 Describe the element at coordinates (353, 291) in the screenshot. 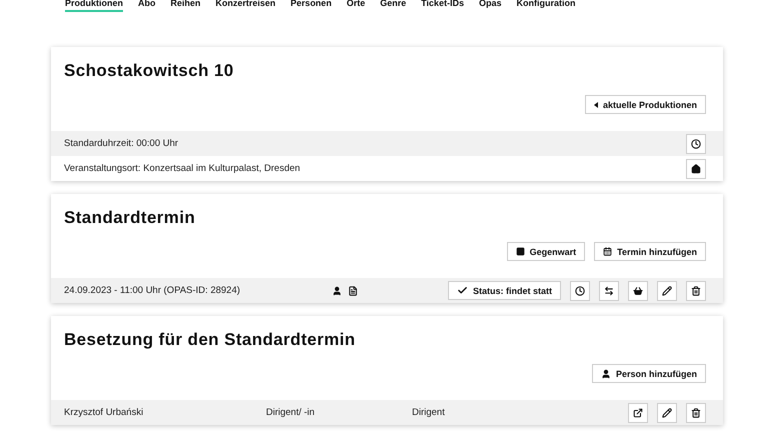

I see `document-icon` at that location.